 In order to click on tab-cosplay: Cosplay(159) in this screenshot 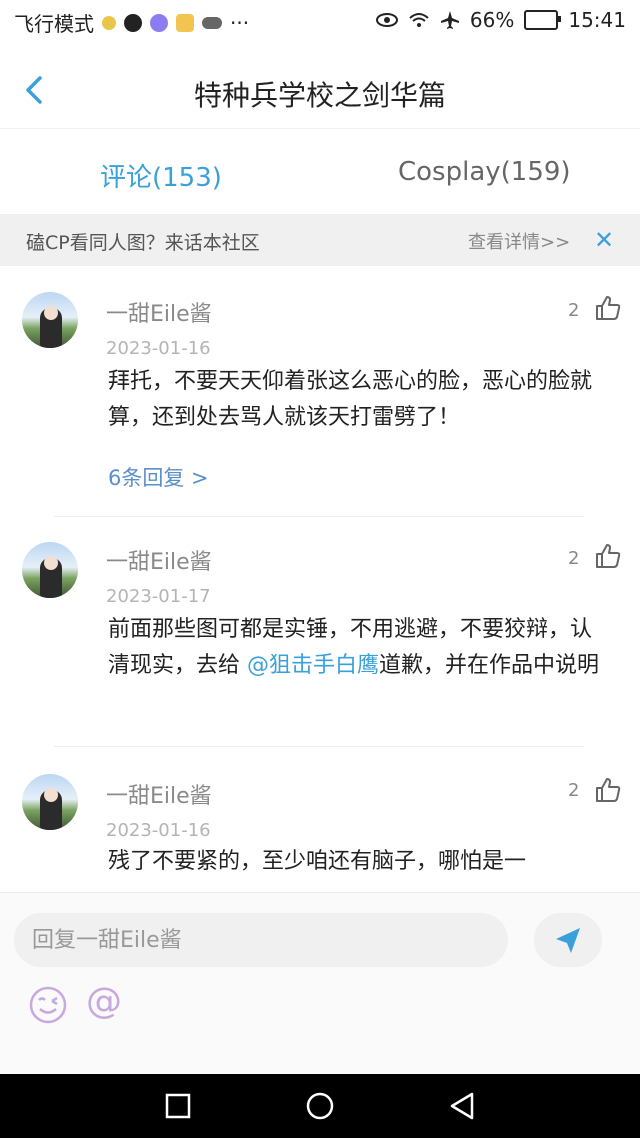, I will do `click(484, 172)`.